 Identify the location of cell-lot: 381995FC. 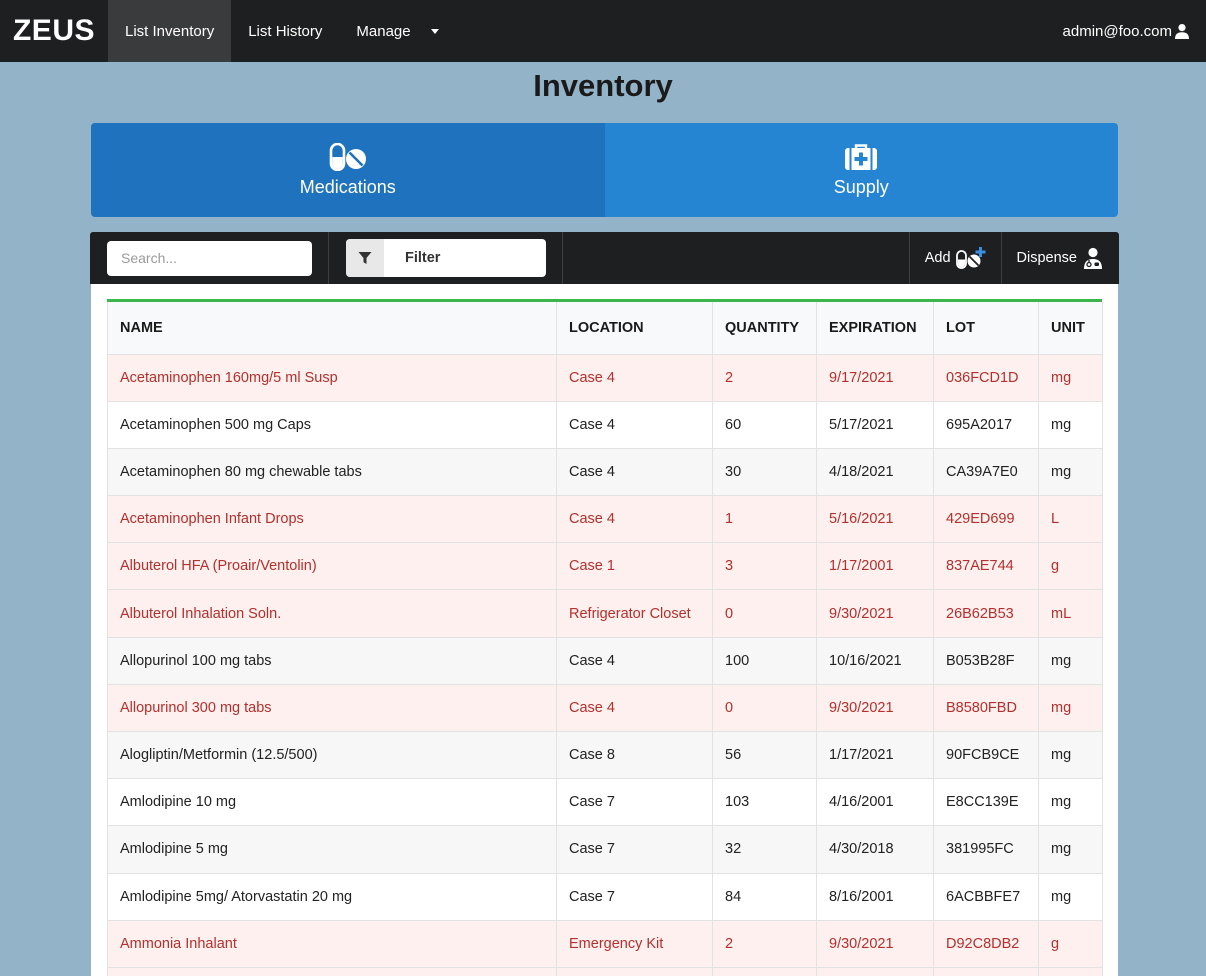
(986, 849).